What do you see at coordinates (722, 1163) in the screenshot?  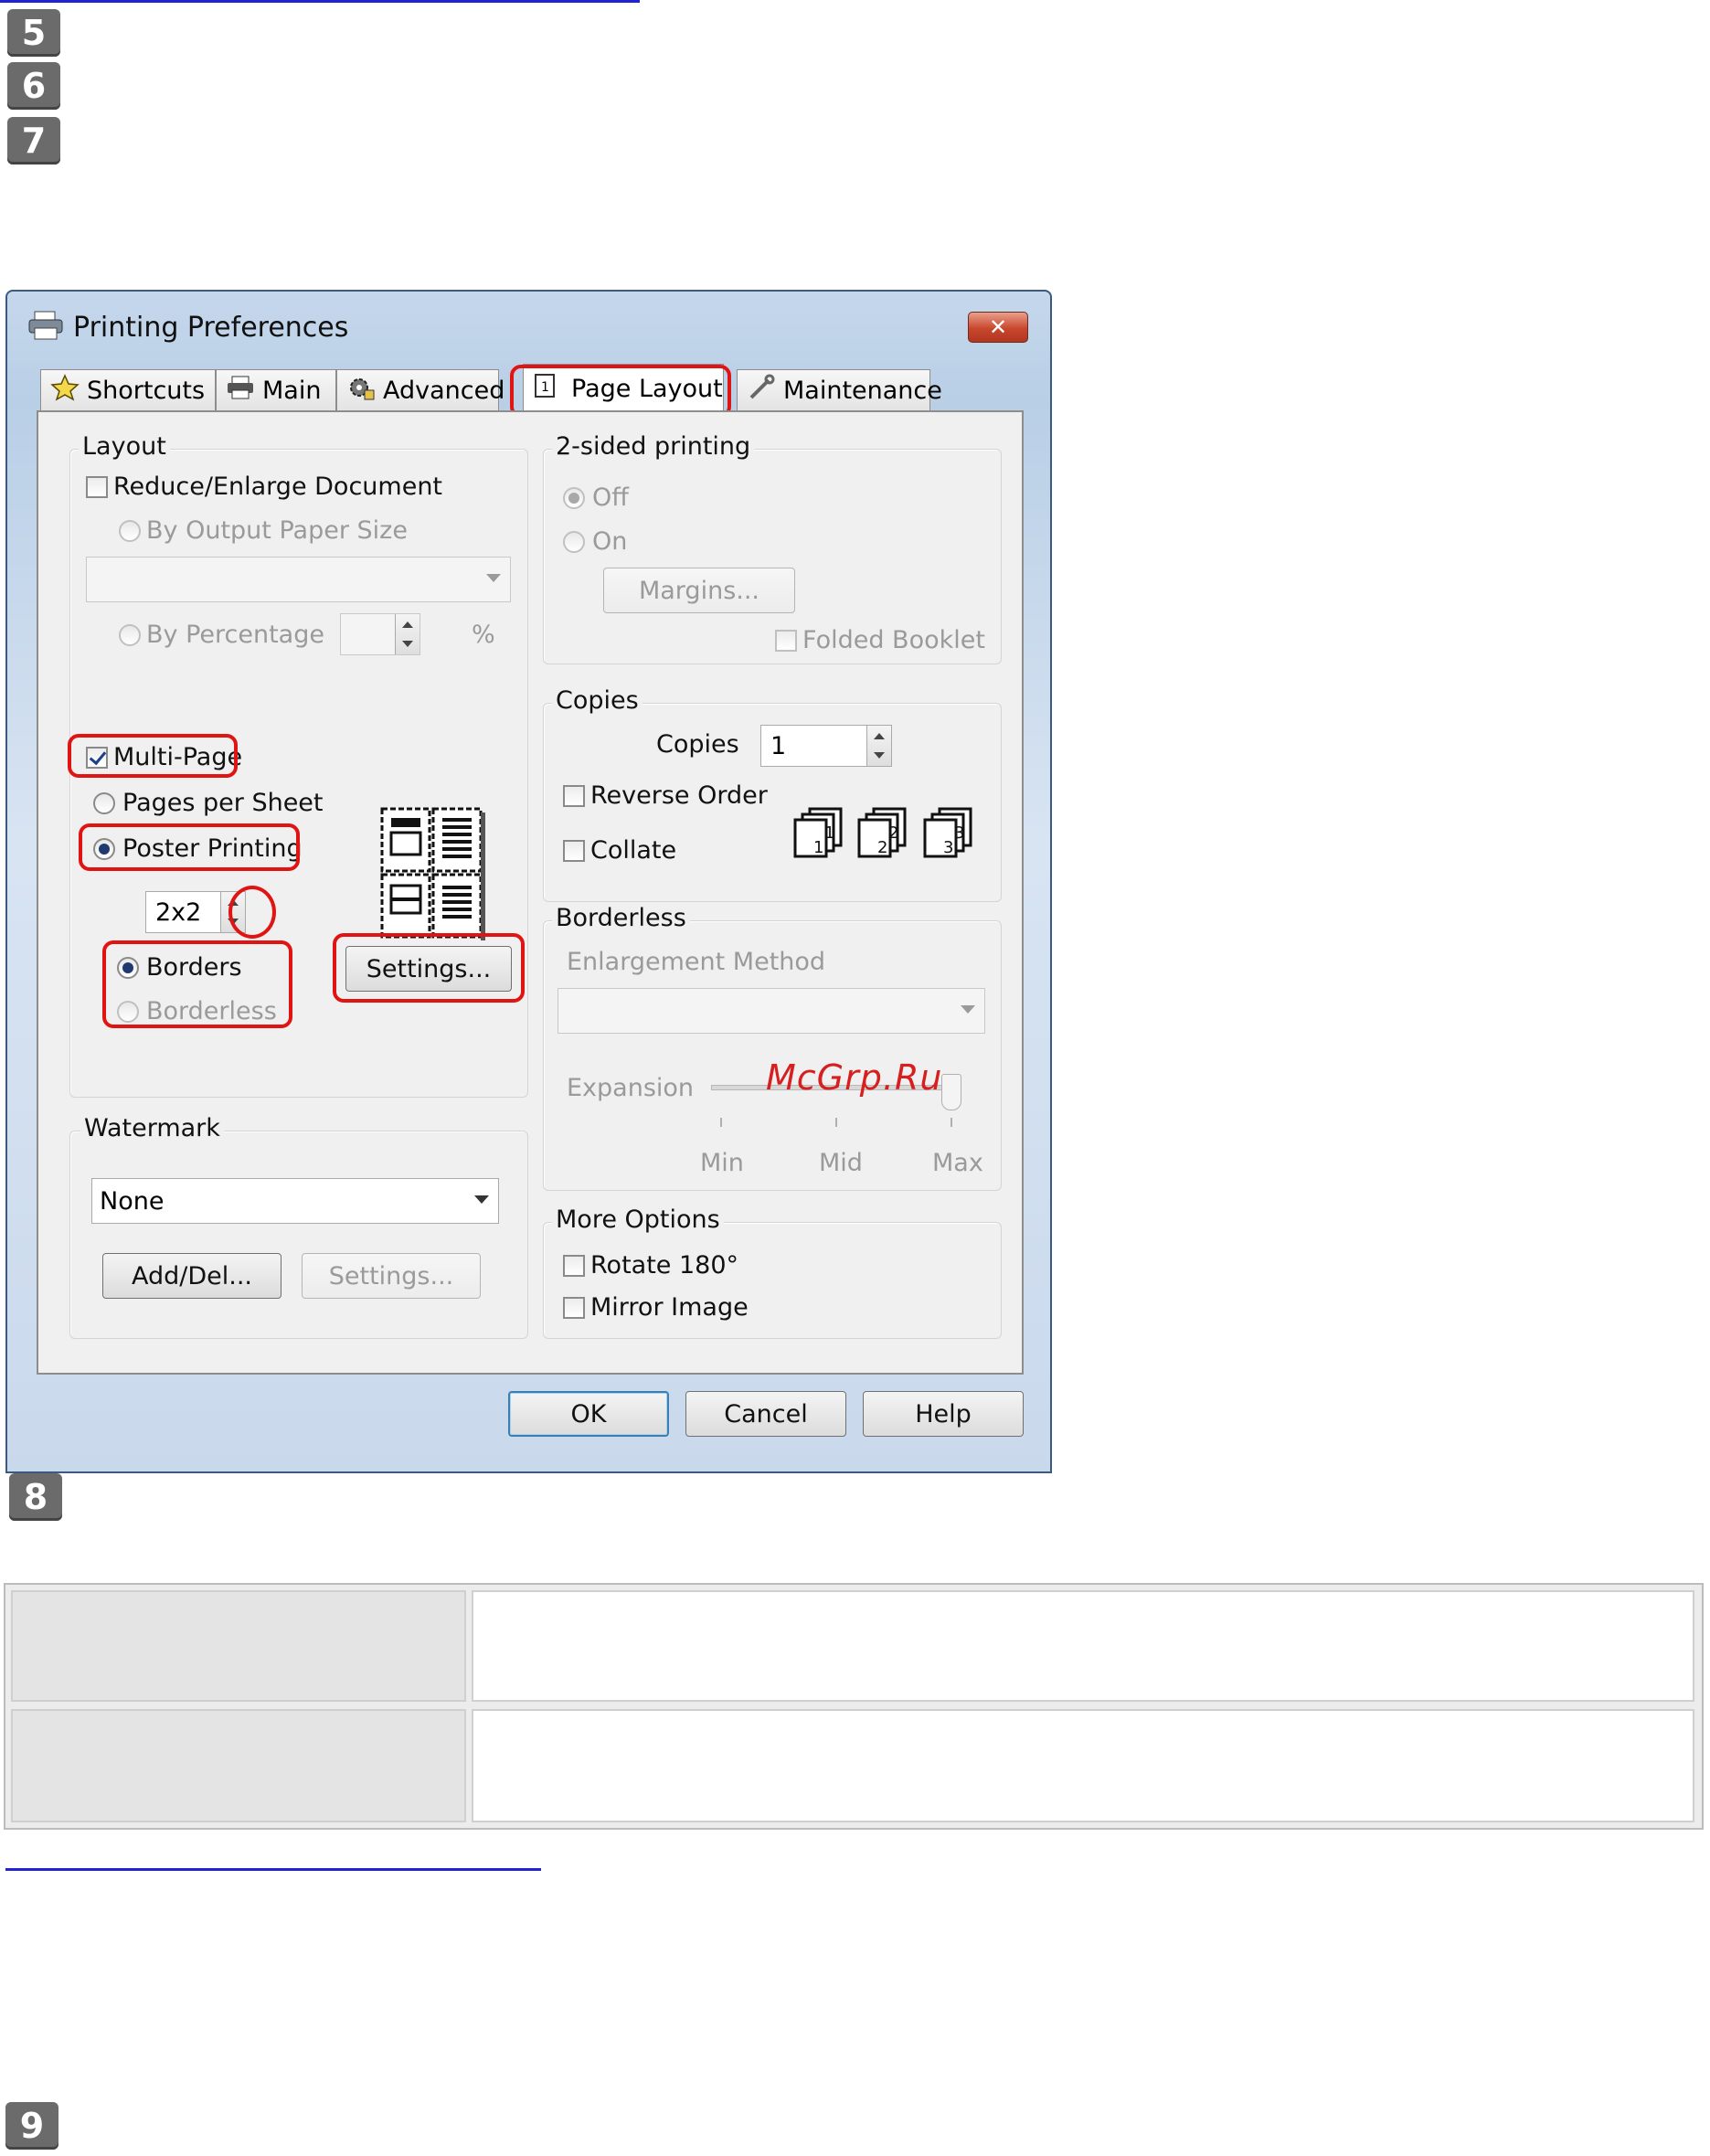 I see `slider-min-label: Min` at bounding box center [722, 1163].